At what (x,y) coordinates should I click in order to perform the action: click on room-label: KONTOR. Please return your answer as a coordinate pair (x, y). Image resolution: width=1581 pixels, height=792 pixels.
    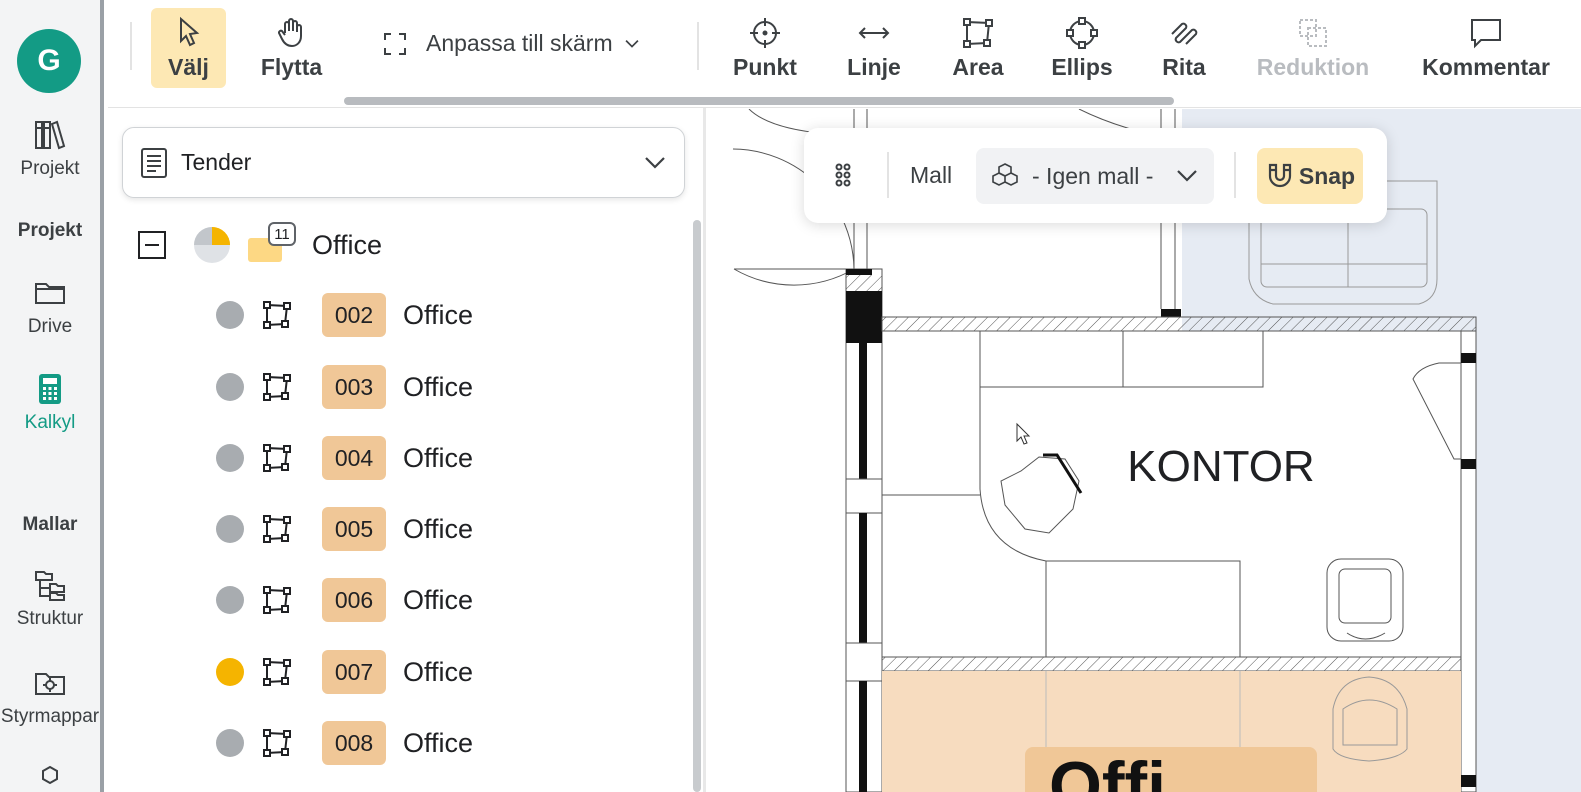
    Looking at the image, I should click on (1220, 466).